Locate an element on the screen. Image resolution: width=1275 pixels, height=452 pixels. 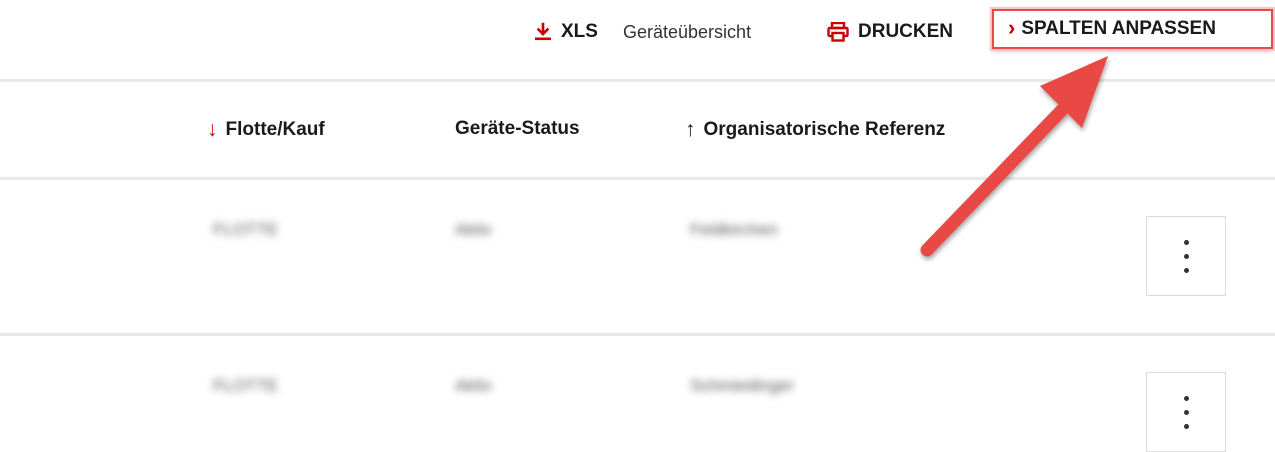
chevron-right-icon: › is located at coordinates (1012, 27).